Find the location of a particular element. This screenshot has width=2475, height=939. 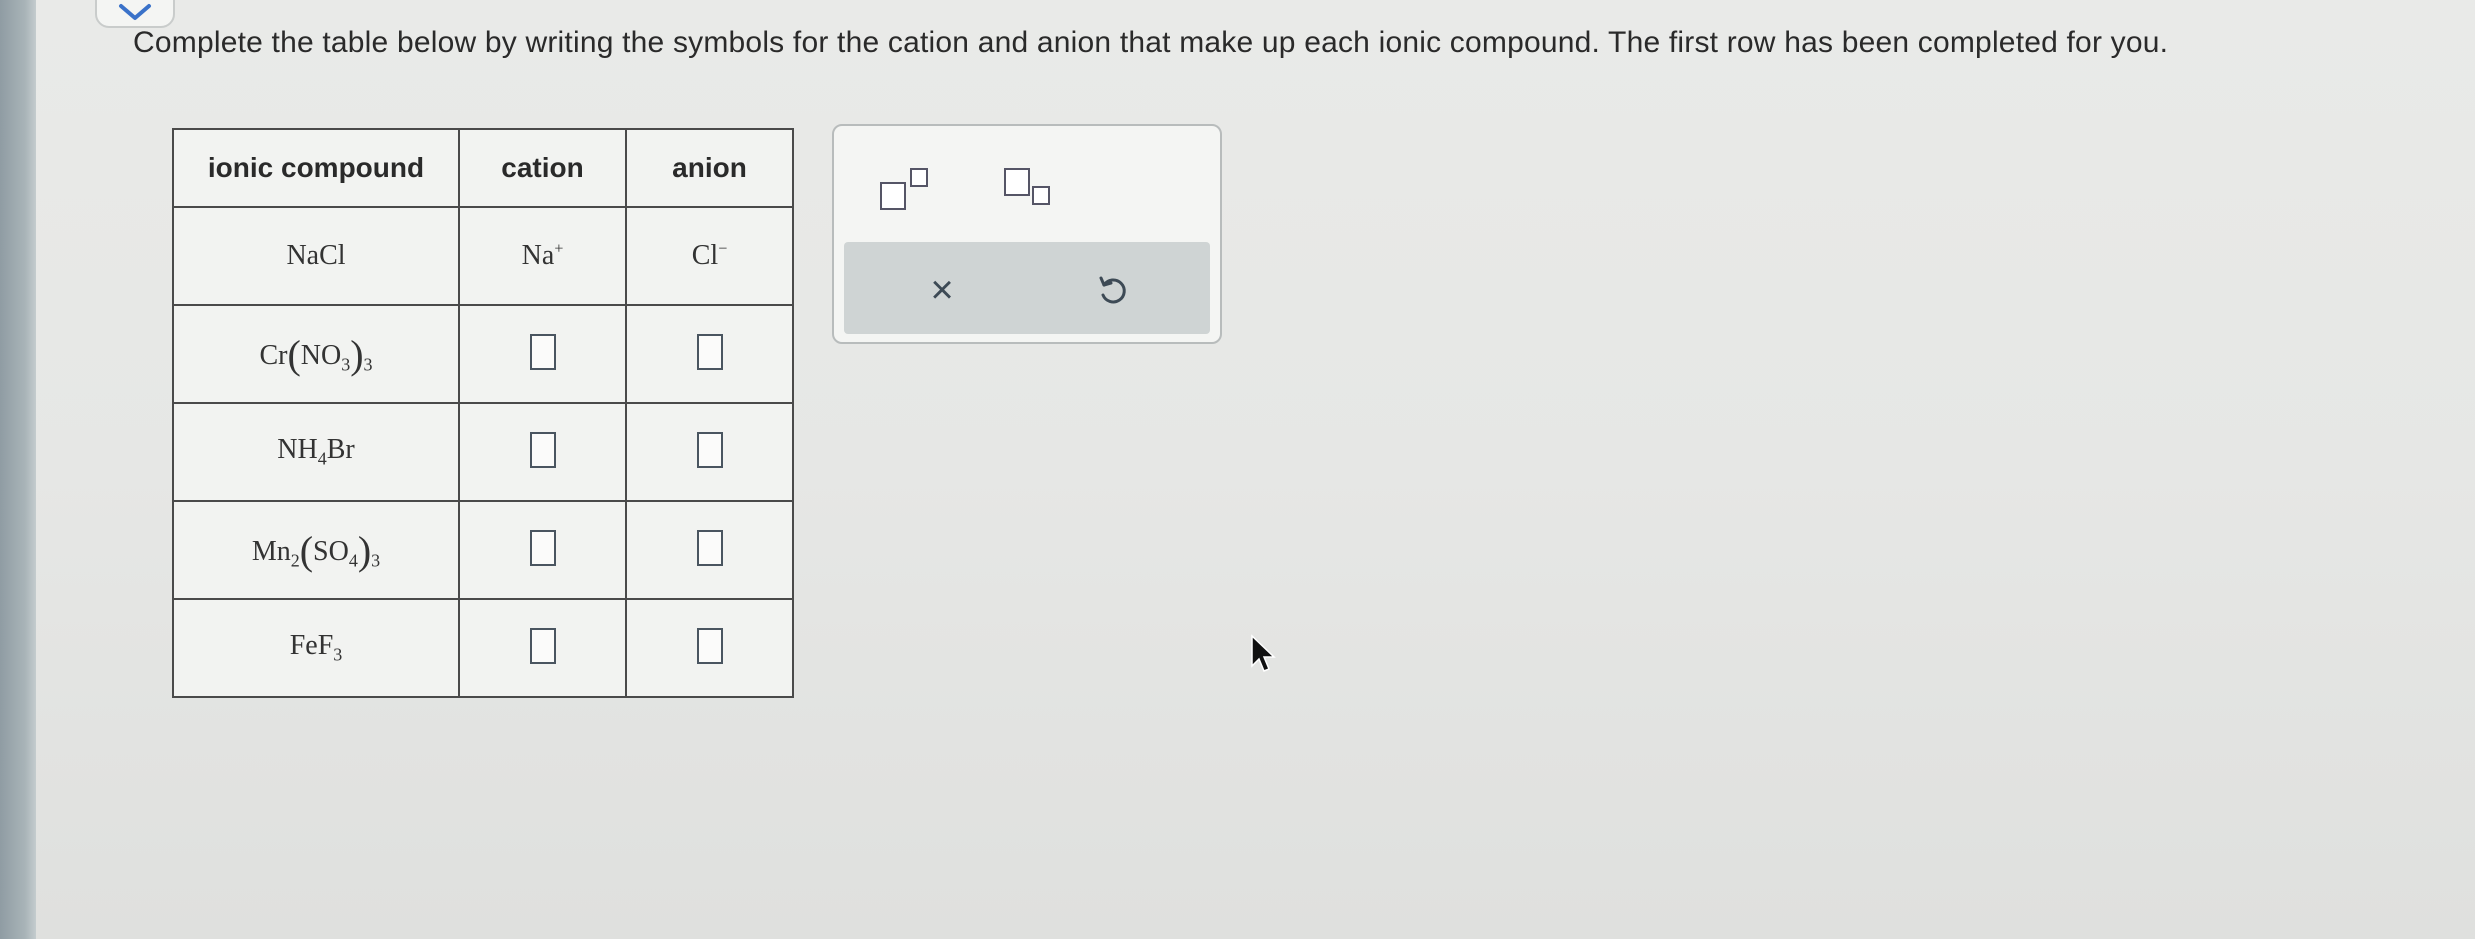

compound-cell: Mn2(SO4)3 is located at coordinates (316, 550).